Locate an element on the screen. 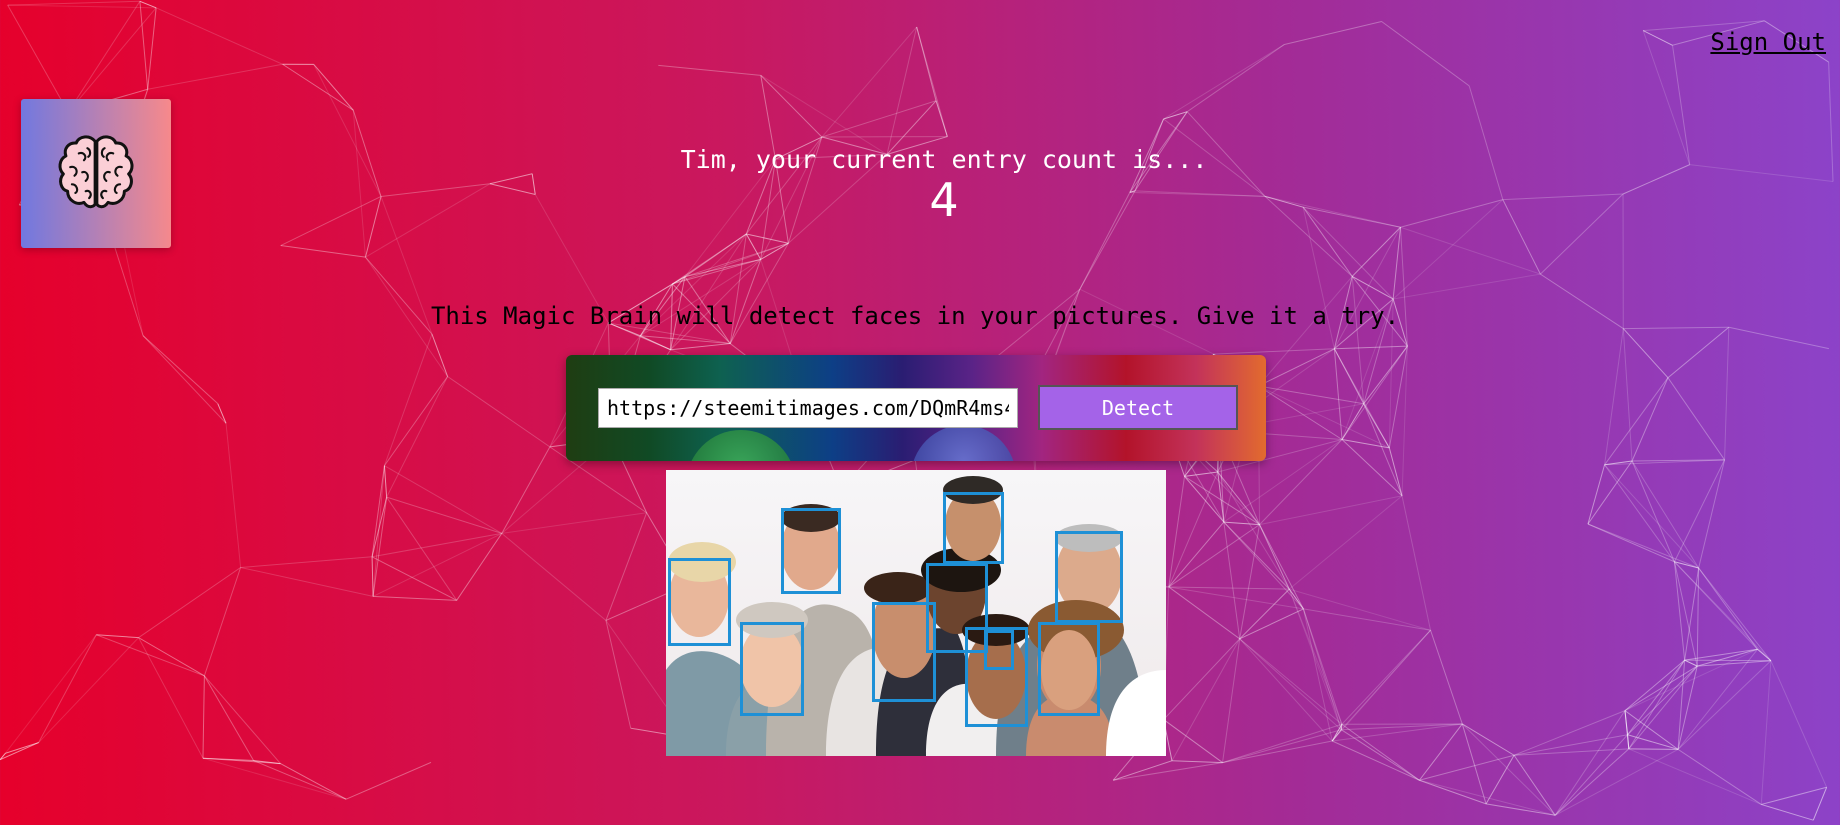 The width and height of the screenshot is (1840, 825). detect-button: Detect is located at coordinates (1138, 407).